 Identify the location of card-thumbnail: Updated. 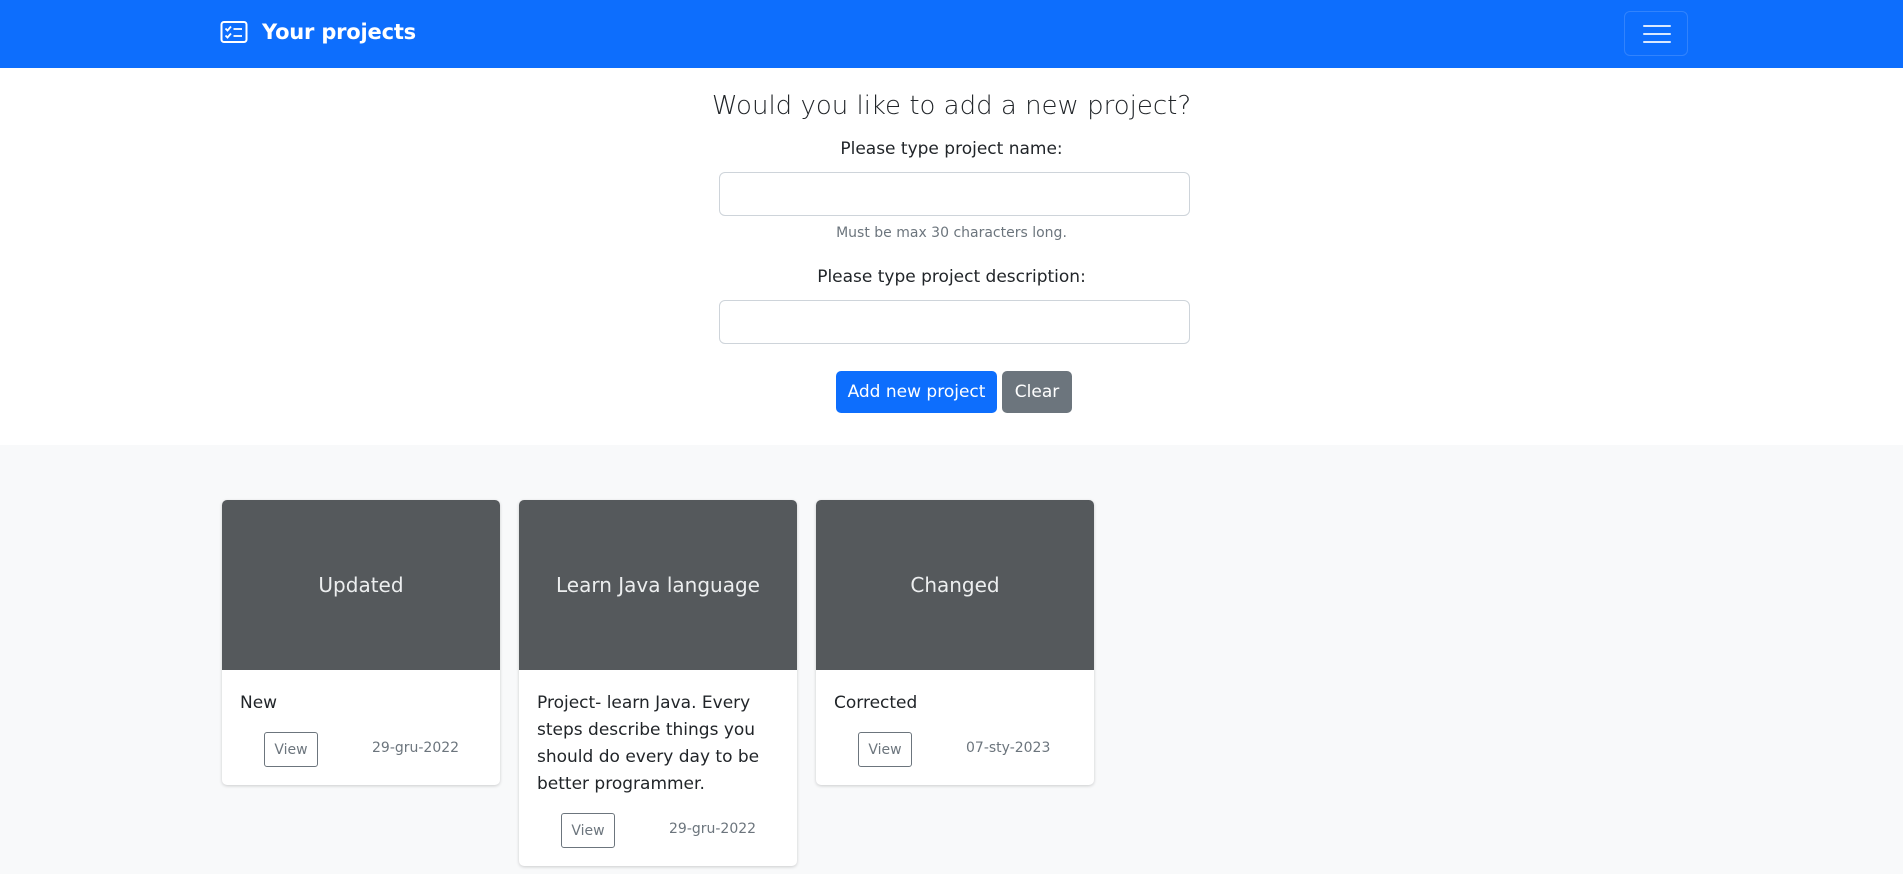
(361, 585).